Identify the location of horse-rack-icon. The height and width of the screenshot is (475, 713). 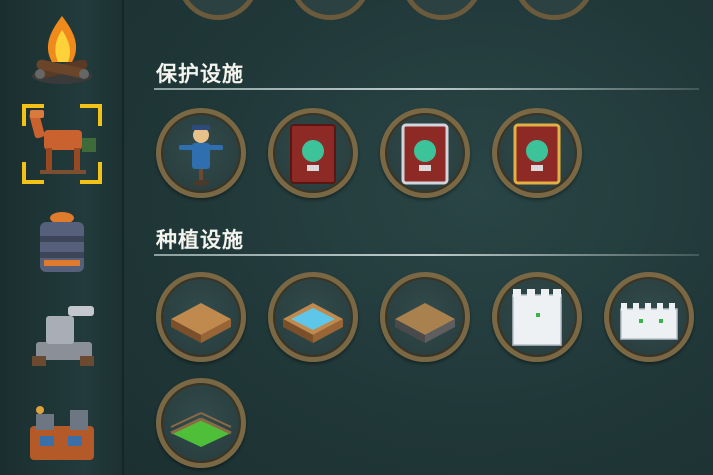
(62, 142).